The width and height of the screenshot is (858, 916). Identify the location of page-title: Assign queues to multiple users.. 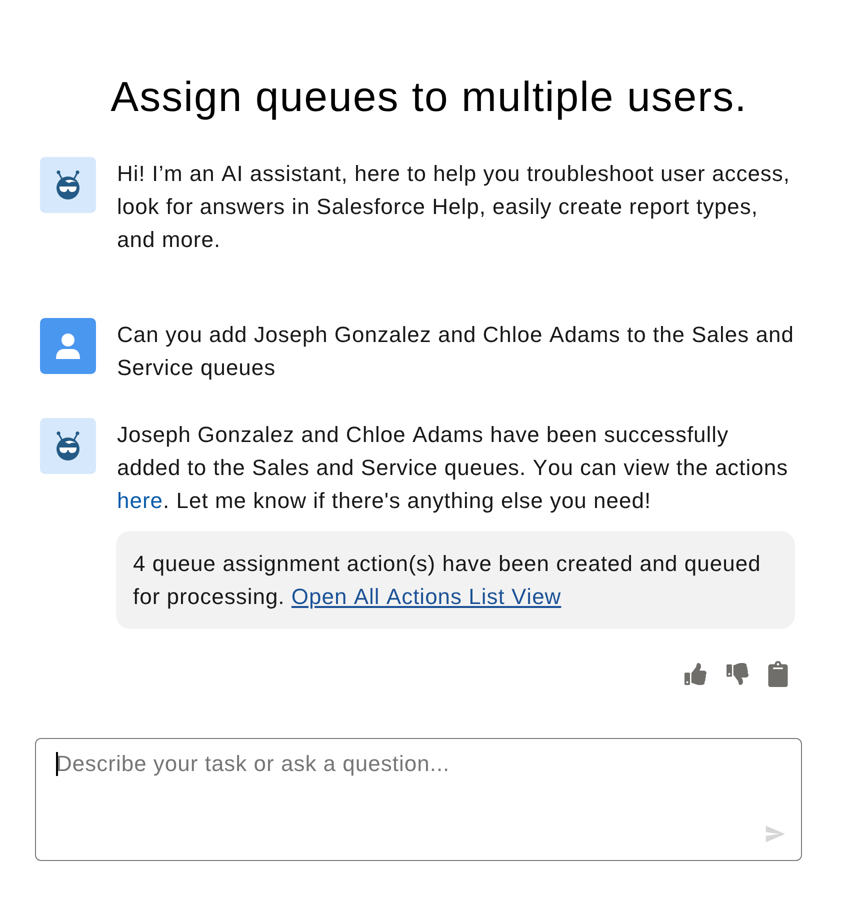
(429, 96).